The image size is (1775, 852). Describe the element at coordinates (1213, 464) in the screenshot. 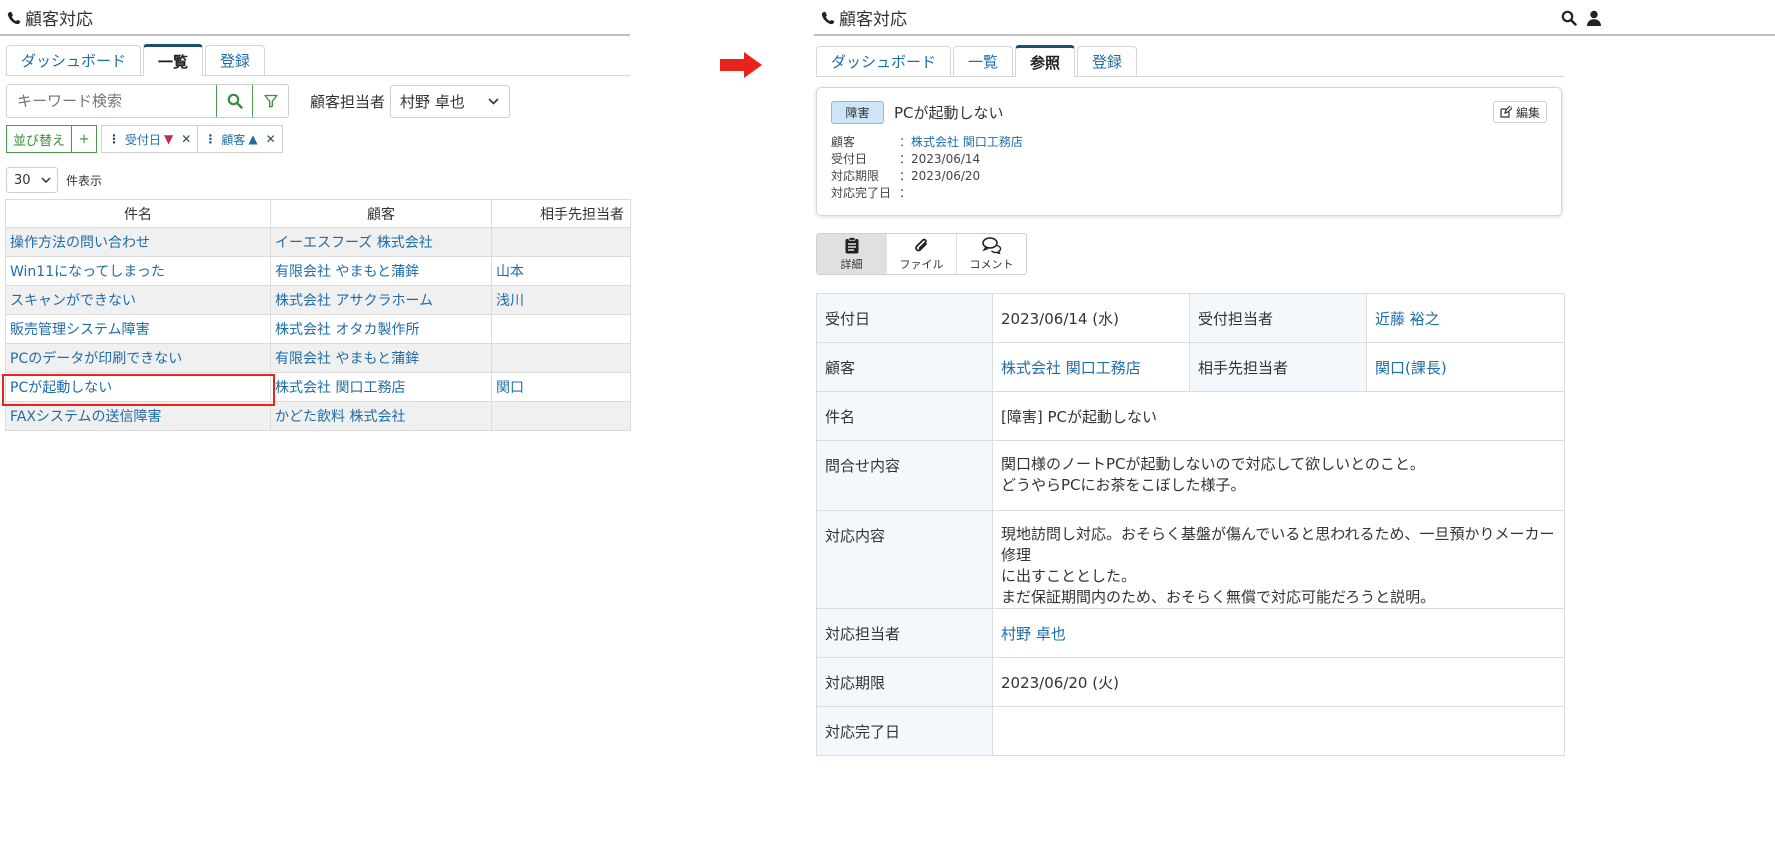

I see `inquiry-line: 関口様のノートPCが起動しないので対応して欲しいとのこと。` at that location.